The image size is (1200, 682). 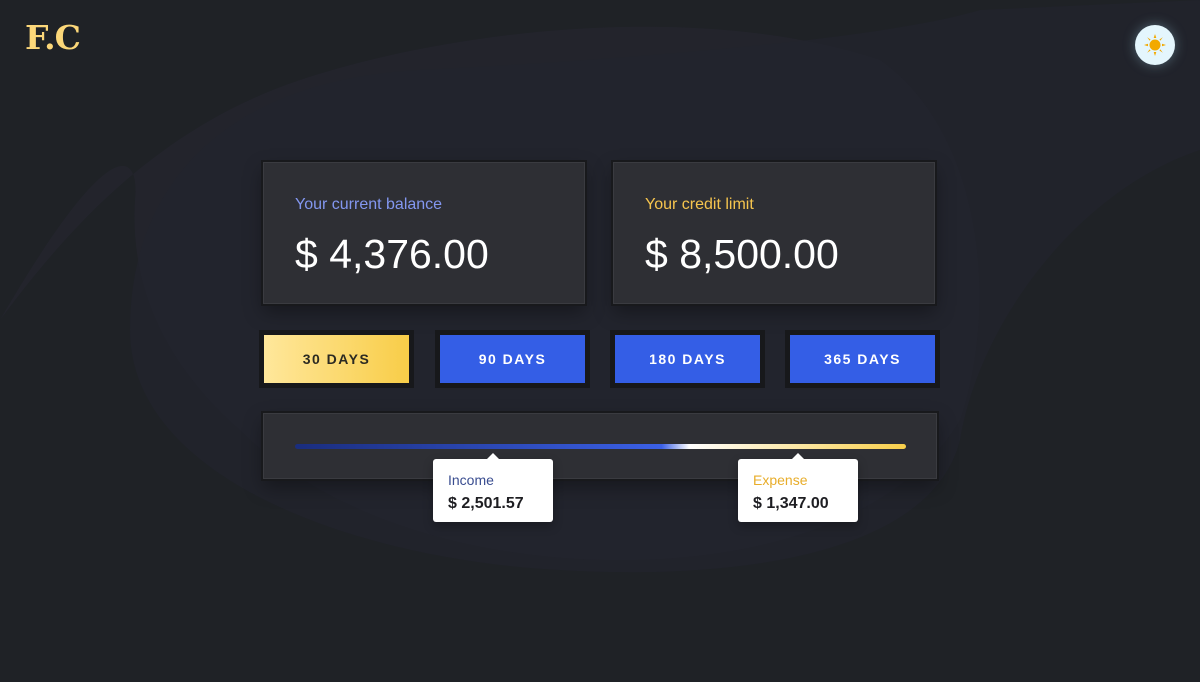 I want to click on period-30-days-button: 30 DAYS, so click(x=336, y=359).